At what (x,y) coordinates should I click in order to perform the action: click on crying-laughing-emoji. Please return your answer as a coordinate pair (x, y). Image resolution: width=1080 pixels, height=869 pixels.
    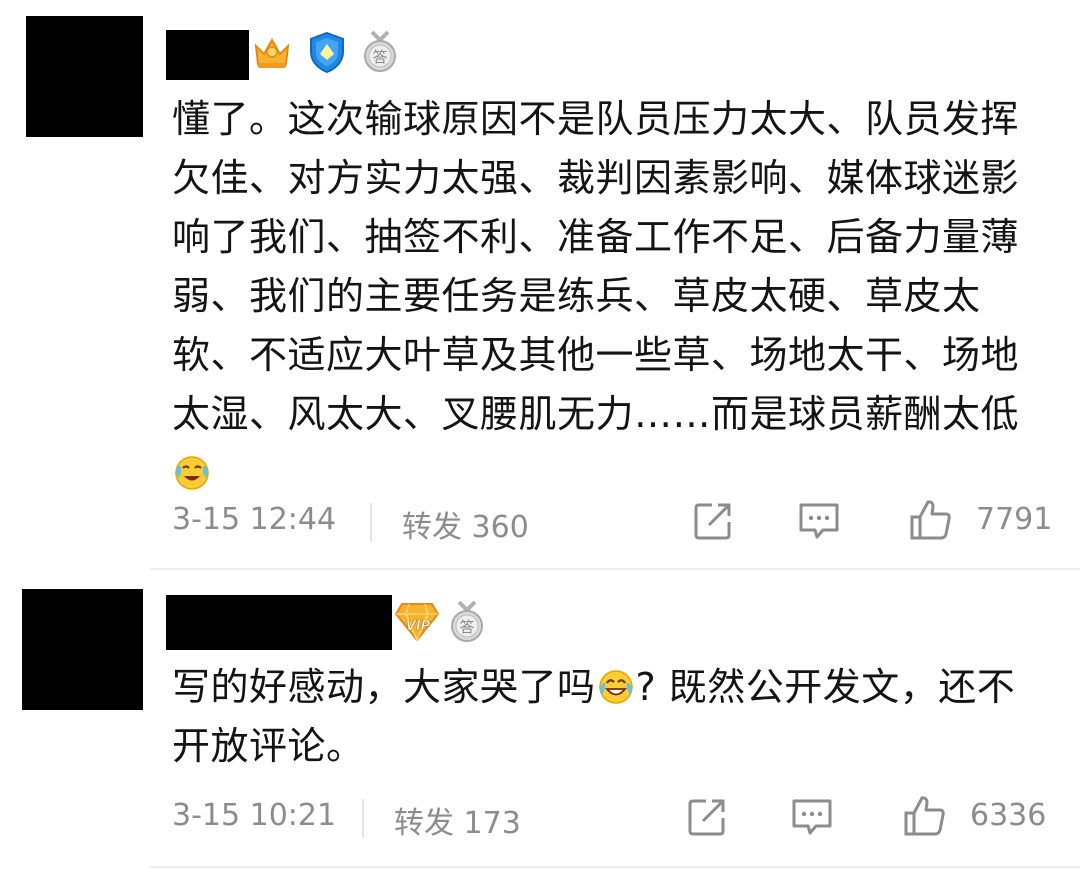
    Looking at the image, I should click on (192, 473).